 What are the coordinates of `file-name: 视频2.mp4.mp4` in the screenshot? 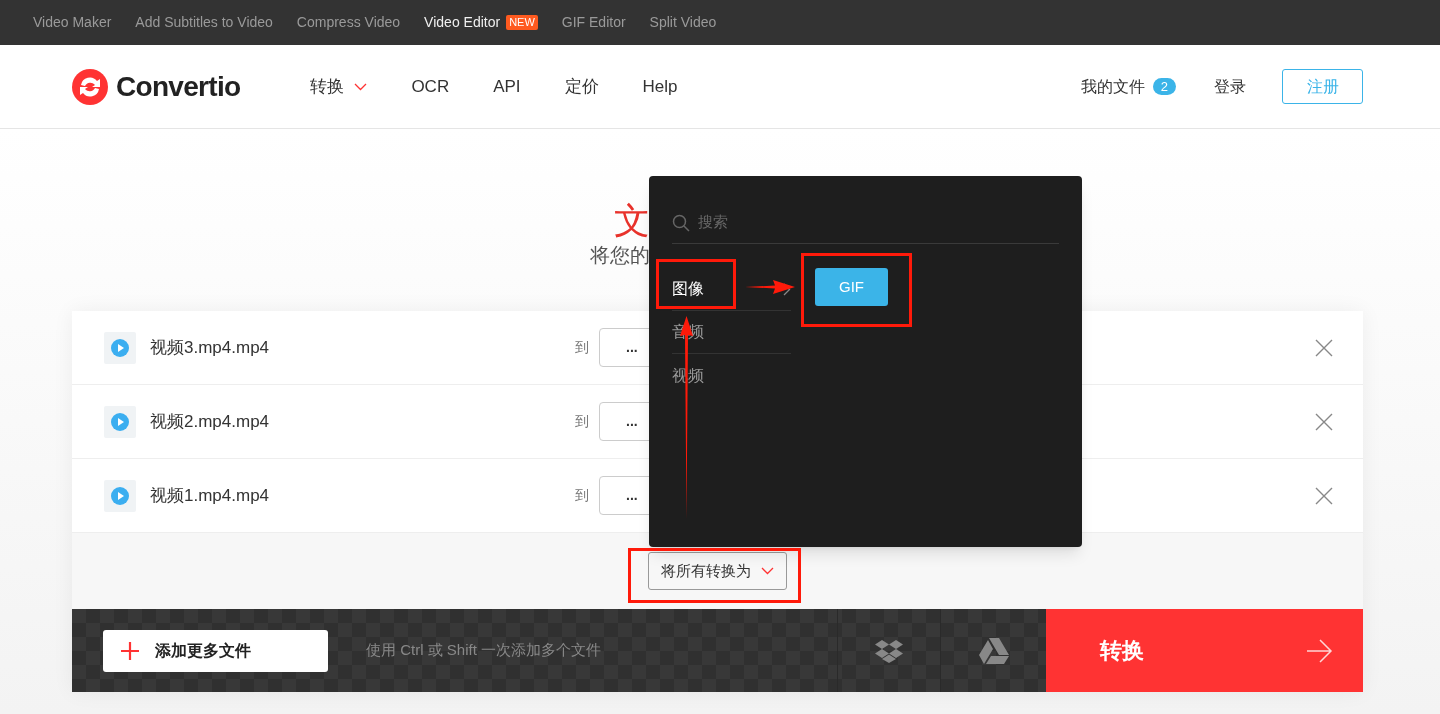 It's located at (210, 421).